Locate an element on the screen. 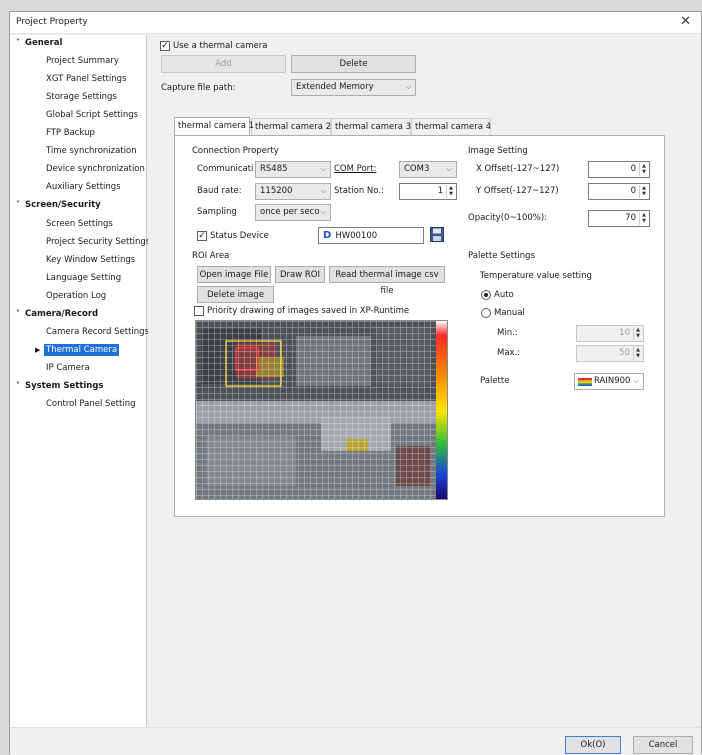  palette-value: RAIN900 is located at coordinates (612, 381).